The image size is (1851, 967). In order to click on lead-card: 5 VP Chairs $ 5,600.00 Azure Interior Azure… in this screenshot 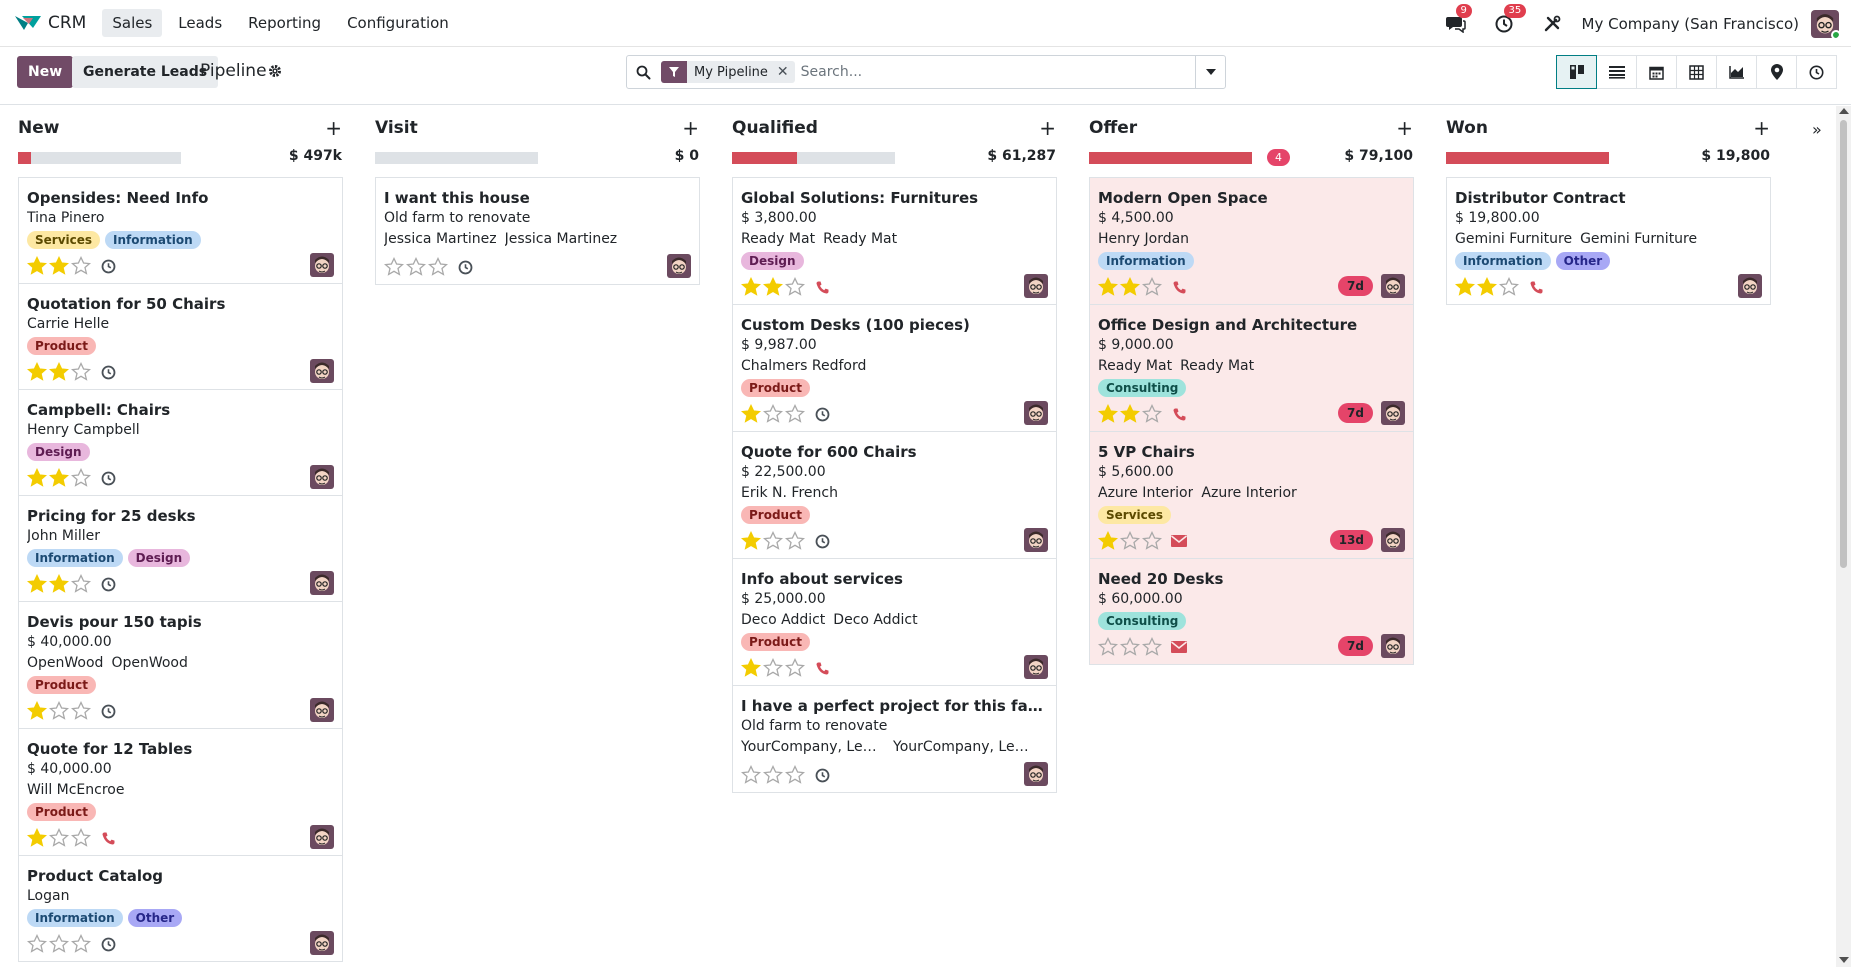, I will do `click(1251, 495)`.